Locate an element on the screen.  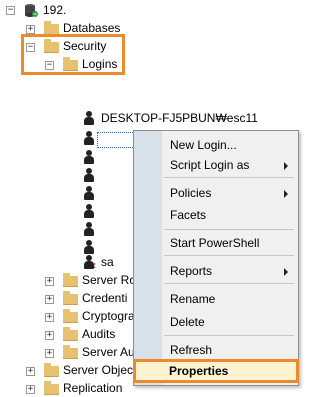
disabled-user-icon: × is located at coordinates (90, 263).